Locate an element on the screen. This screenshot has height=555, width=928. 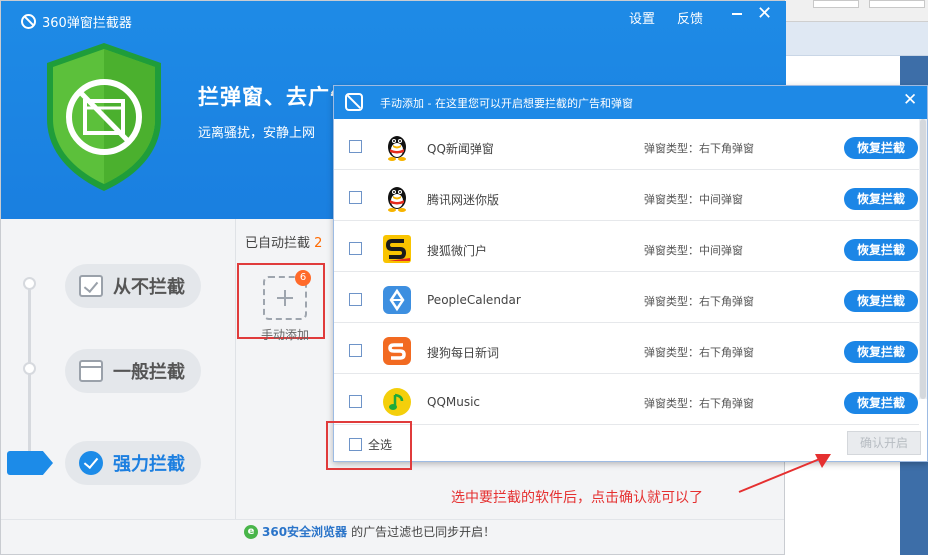
manual-add-highlight: 6 手动添加 is located at coordinates (281, 302).